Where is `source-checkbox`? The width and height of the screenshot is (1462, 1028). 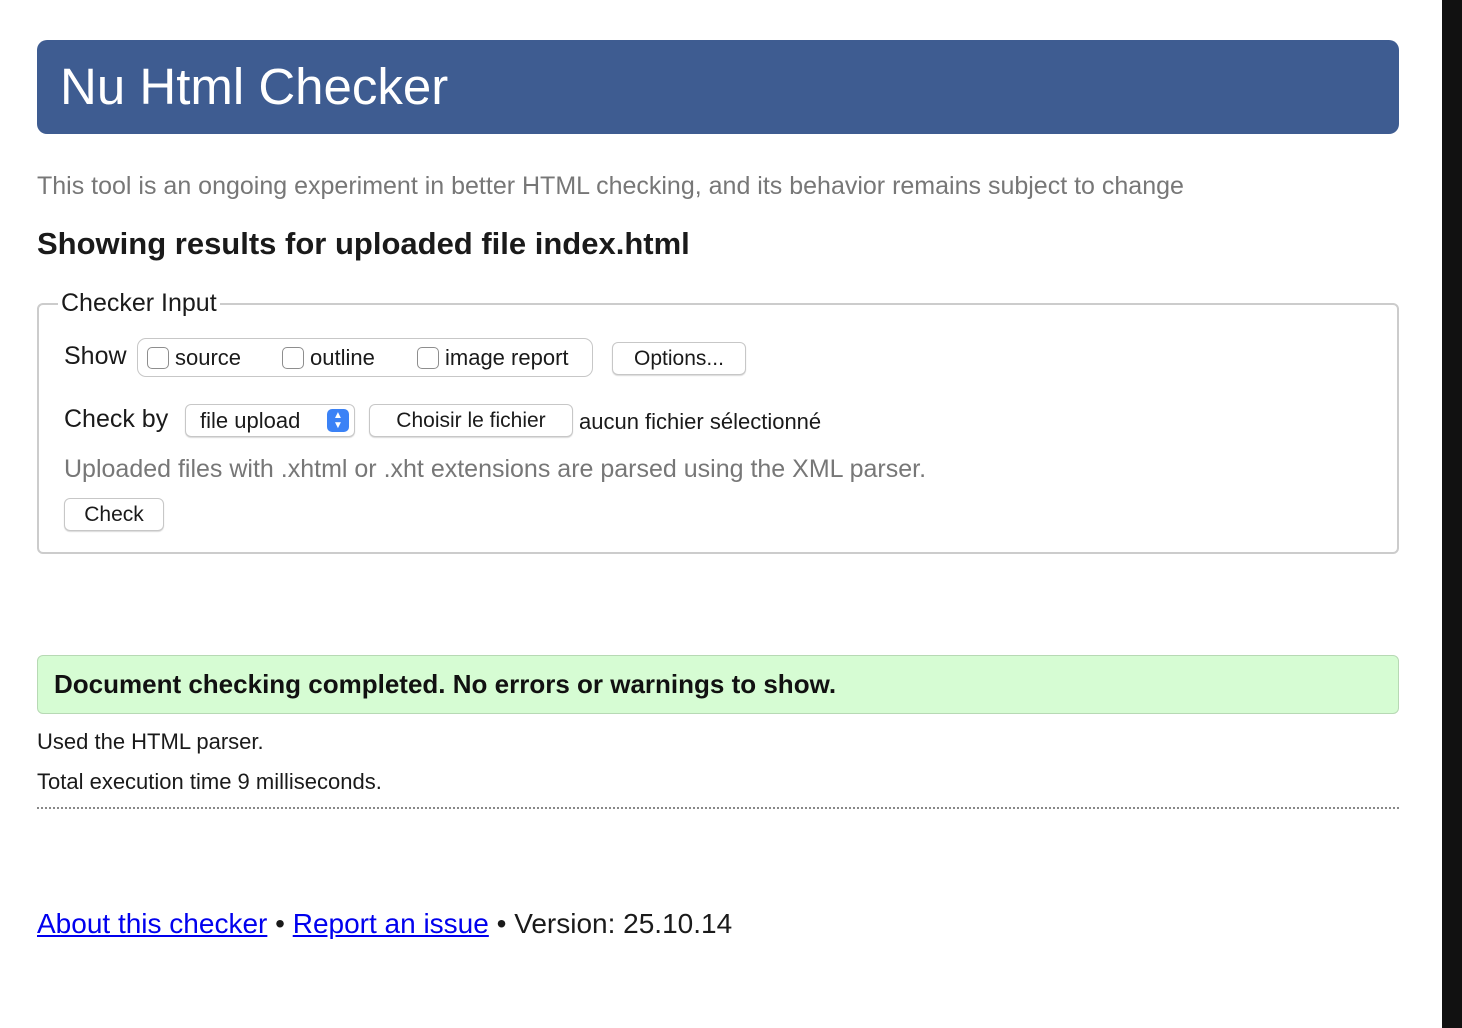 source-checkbox is located at coordinates (158, 358).